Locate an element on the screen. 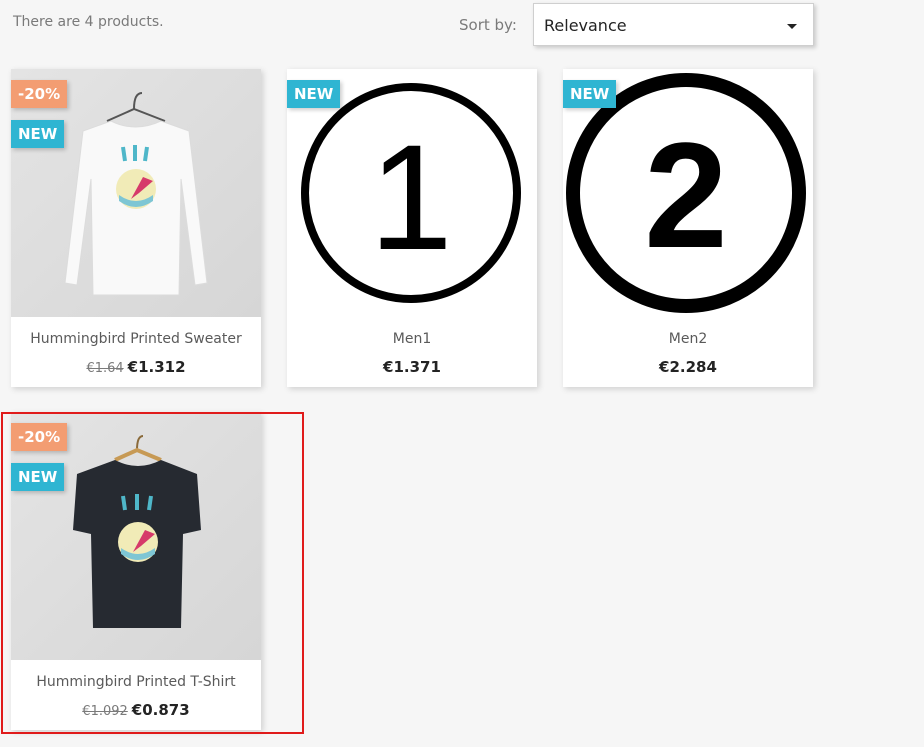  product-name: Hummingbird Printed T-Shirt is located at coordinates (136, 682).